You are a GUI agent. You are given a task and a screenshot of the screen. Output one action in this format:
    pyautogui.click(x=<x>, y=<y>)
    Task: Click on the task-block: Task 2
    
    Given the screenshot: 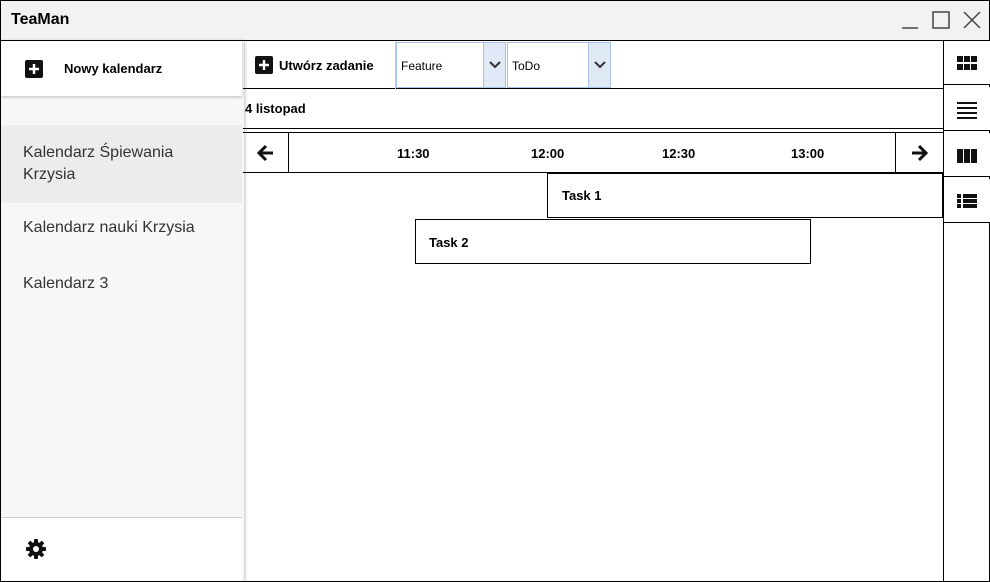 What is the action you would take?
    pyautogui.click(x=613, y=241)
    